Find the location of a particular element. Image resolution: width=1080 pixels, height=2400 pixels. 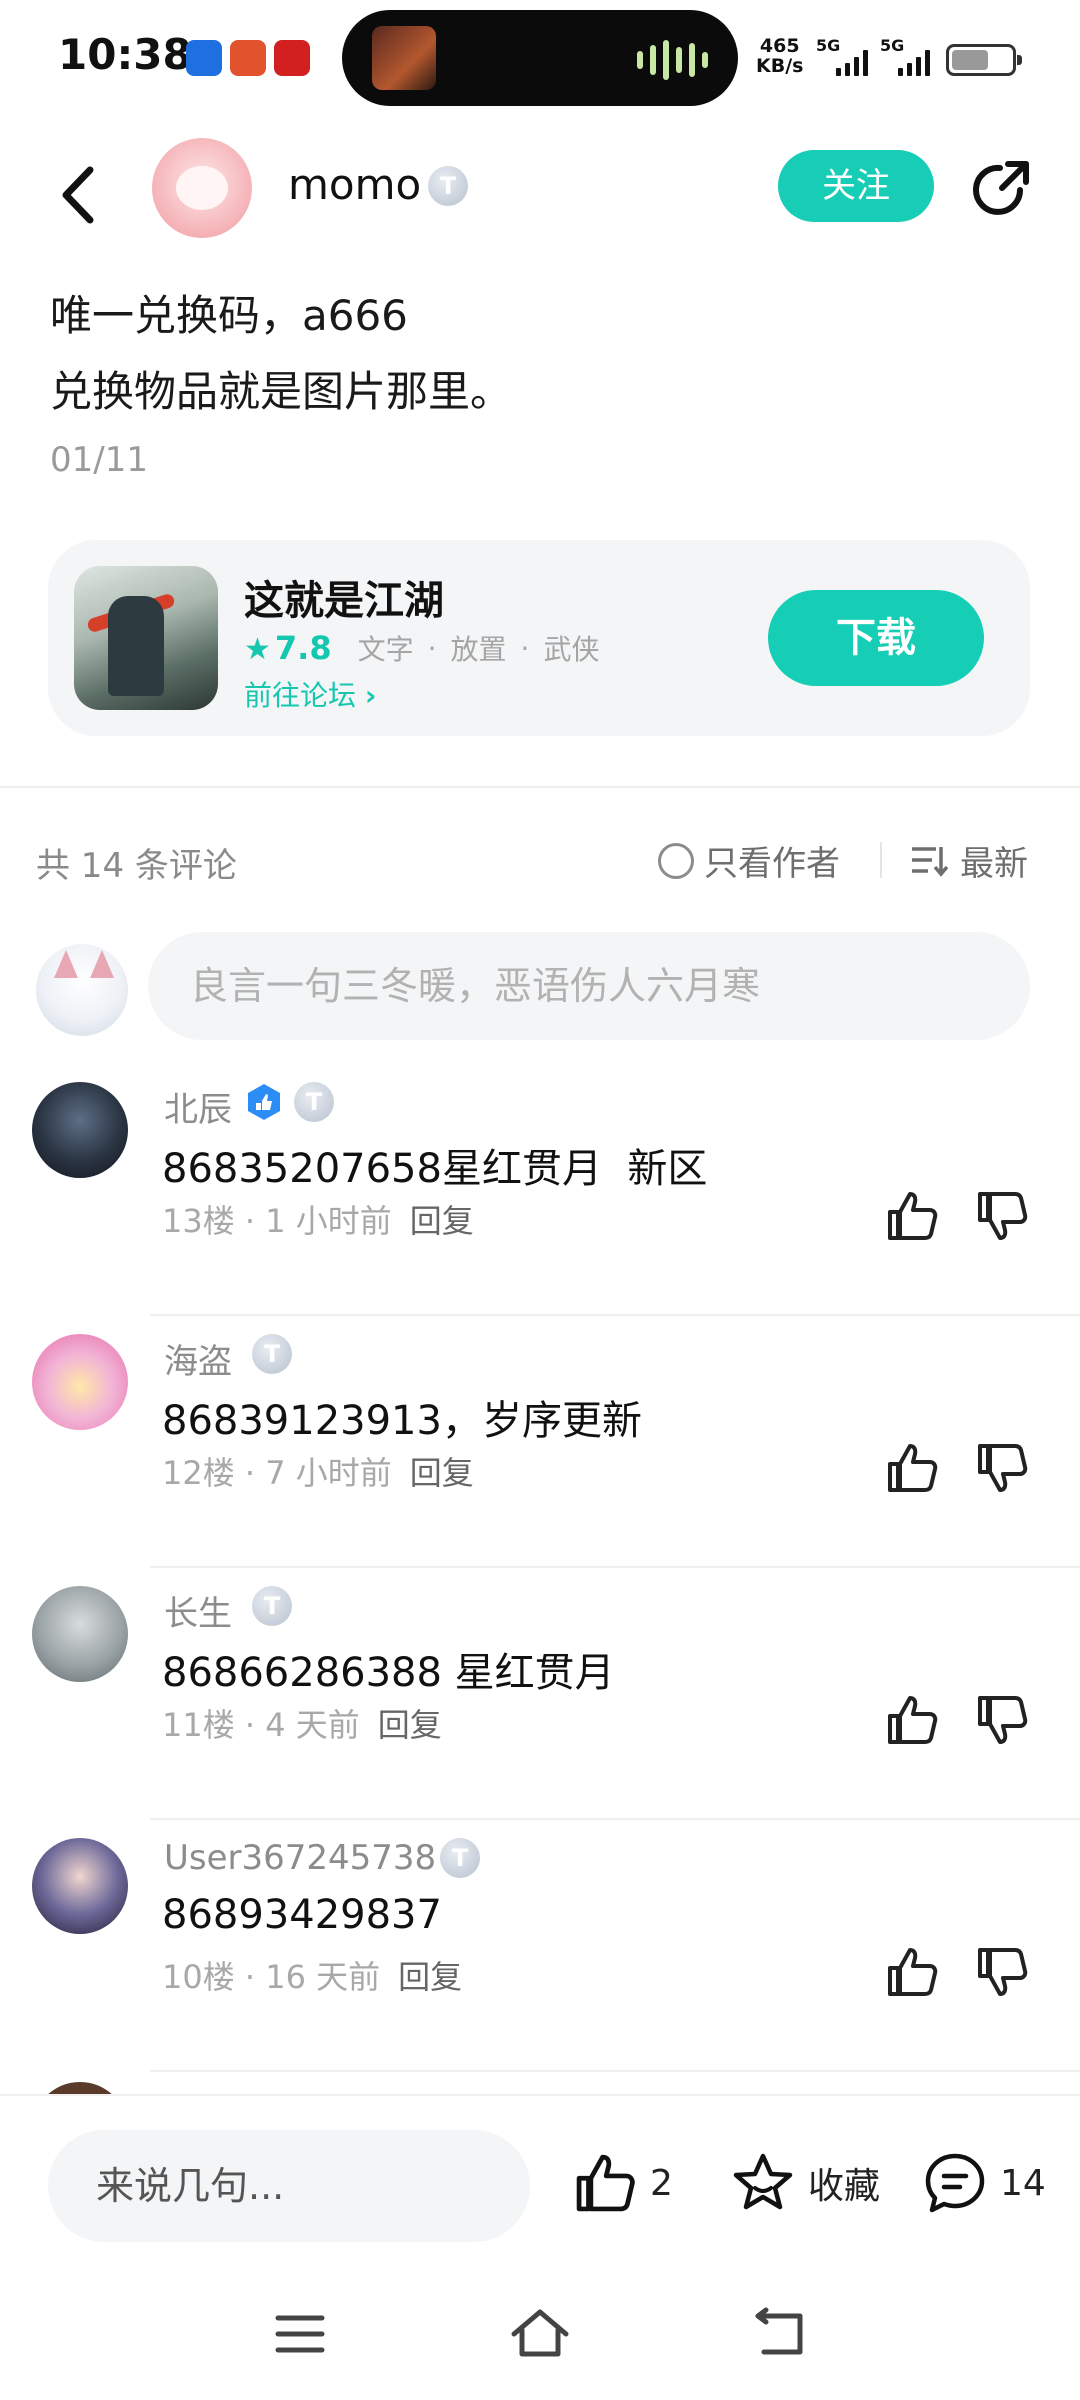

status-time: 10:38 is located at coordinates (125, 54).